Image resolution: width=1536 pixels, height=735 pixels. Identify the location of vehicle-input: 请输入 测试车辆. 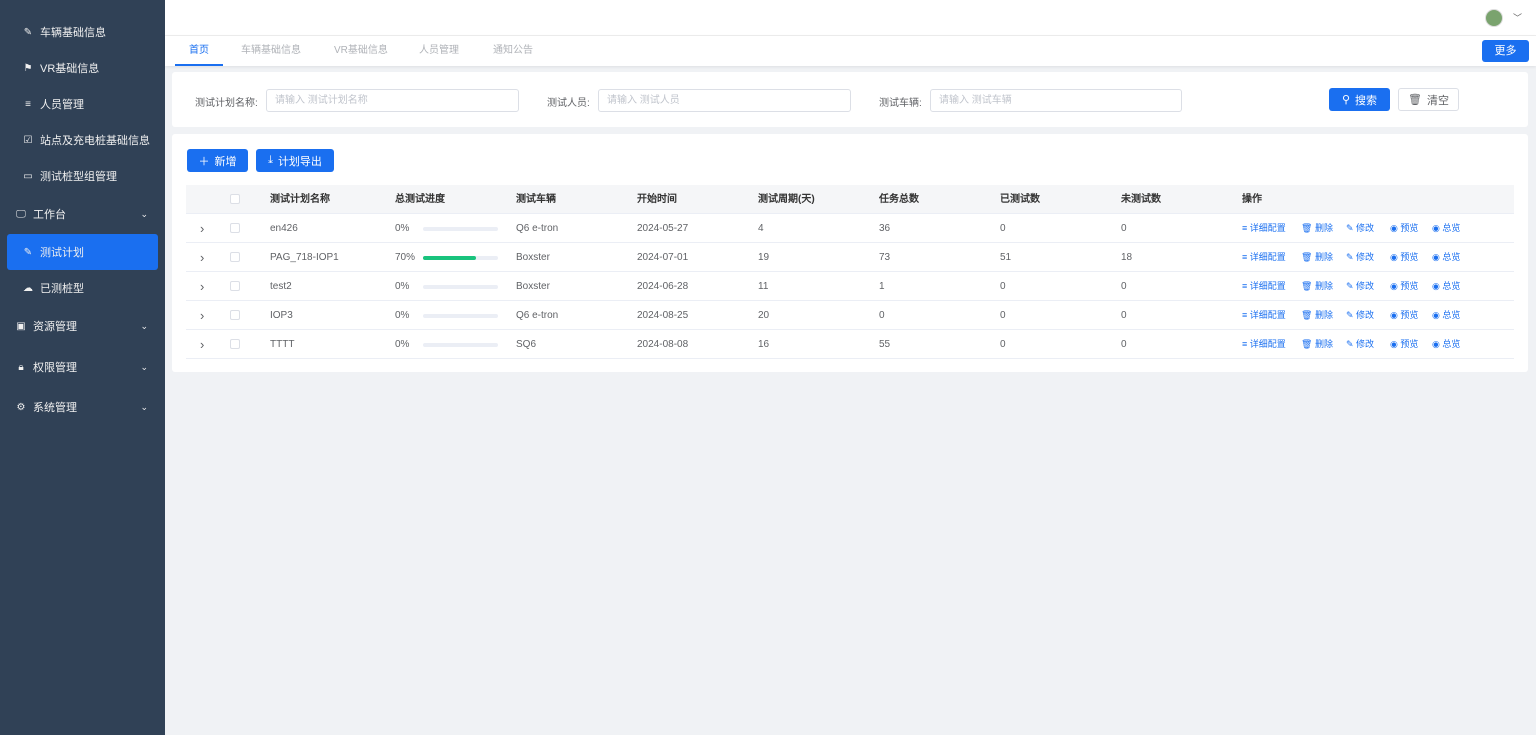
(1056, 100).